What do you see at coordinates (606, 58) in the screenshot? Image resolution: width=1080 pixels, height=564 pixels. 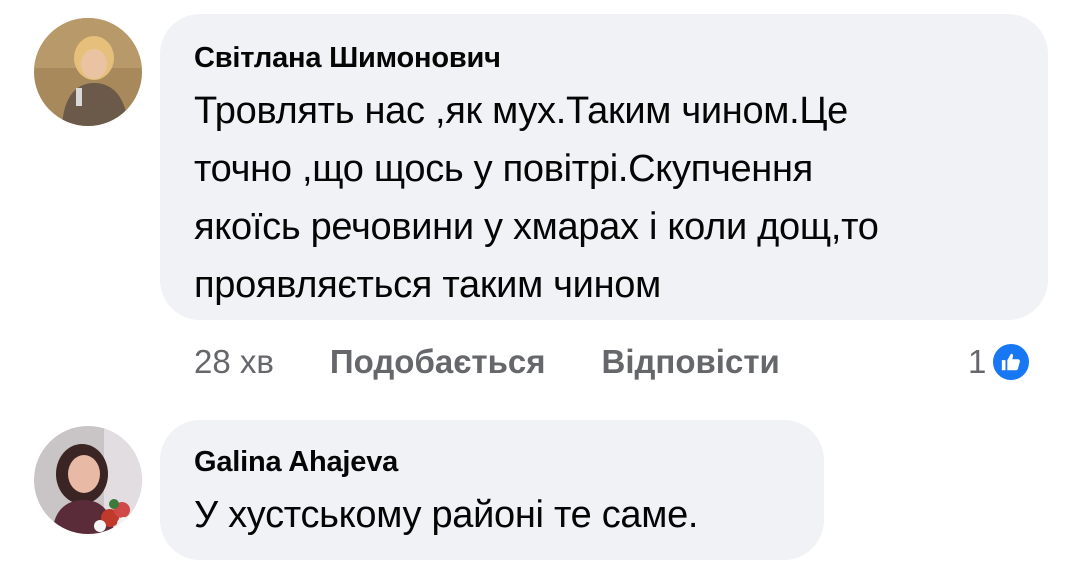 I see `comment-author: Світлана Шимонович` at bounding box center [606, 58].